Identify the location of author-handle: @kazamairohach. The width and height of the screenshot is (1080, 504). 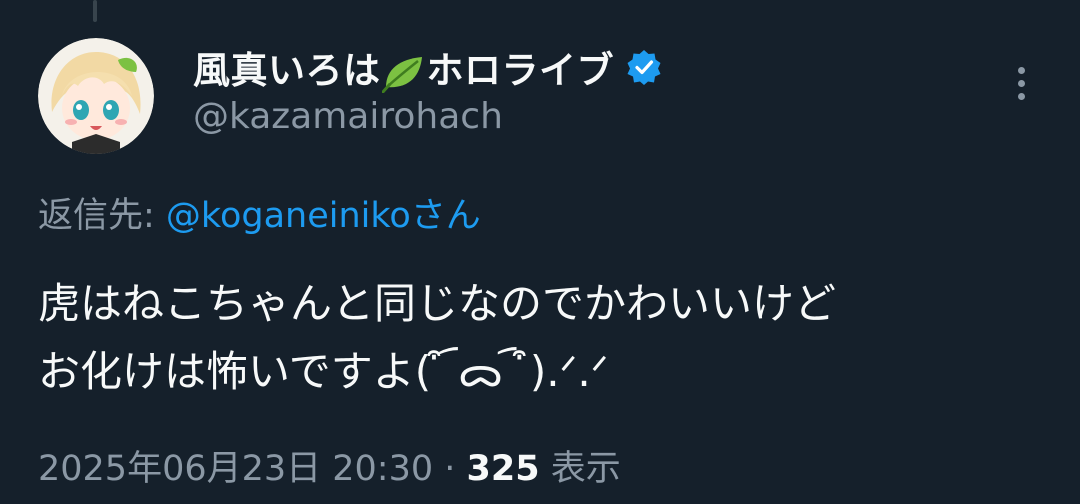
(348, 116).